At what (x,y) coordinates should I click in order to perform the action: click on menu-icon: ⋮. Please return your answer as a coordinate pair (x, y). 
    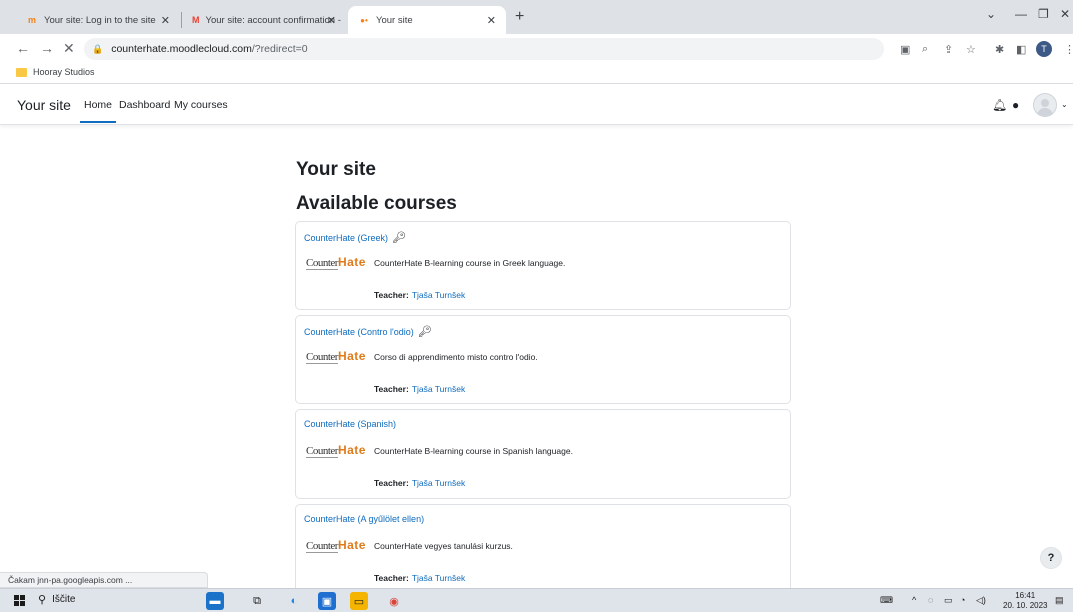
    Looking at the image, I should click on (1068, 49).